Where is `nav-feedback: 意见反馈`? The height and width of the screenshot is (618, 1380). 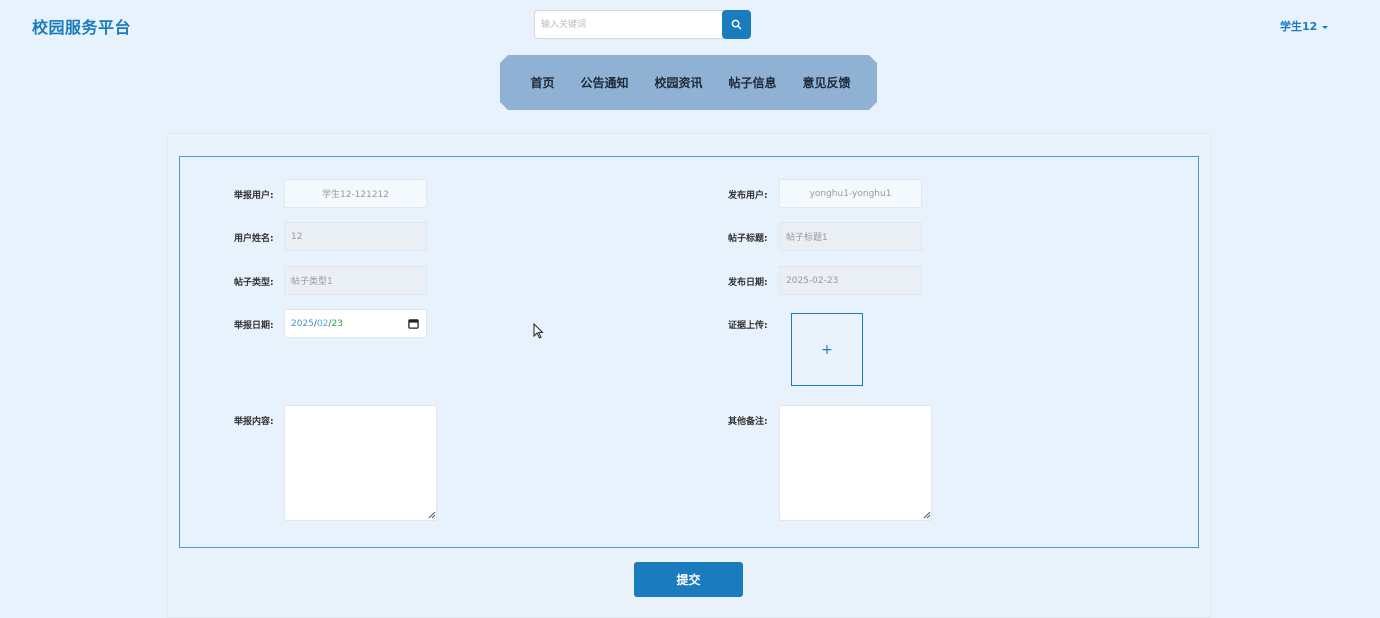 nav-feedback: 意见反馈 is located at coordinates (827, 82).